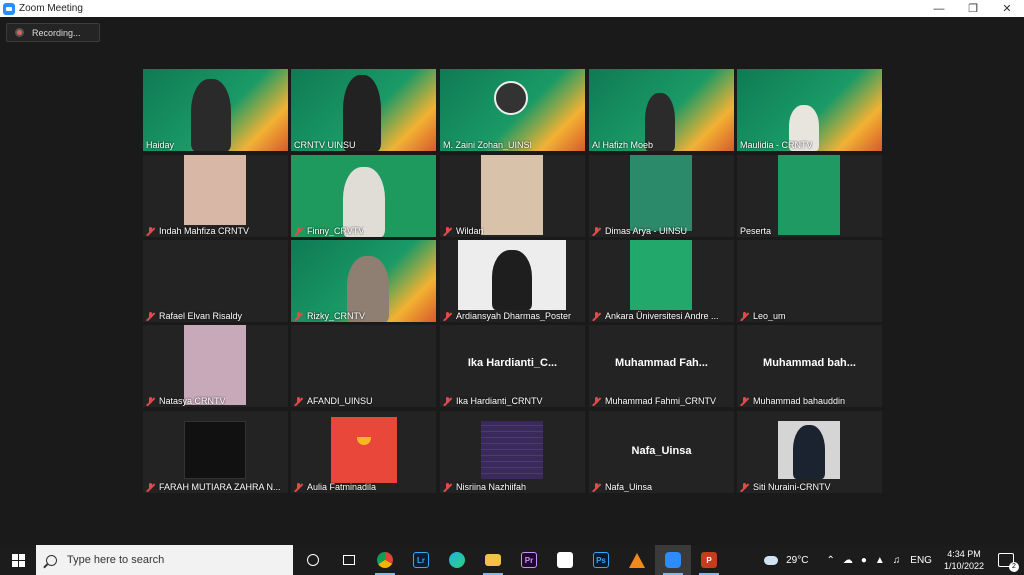  I want to click on participant-tile: Finny_CRVTV, so click(363, 196).